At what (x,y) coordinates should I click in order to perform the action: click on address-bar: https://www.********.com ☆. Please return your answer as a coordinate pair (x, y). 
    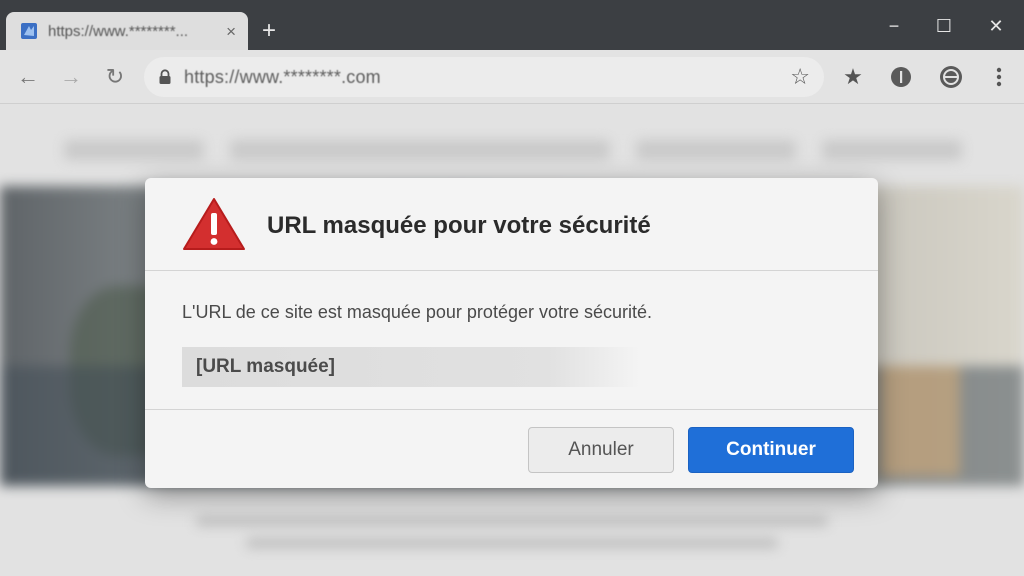
    Looking at the image, I should click on (484, 77).